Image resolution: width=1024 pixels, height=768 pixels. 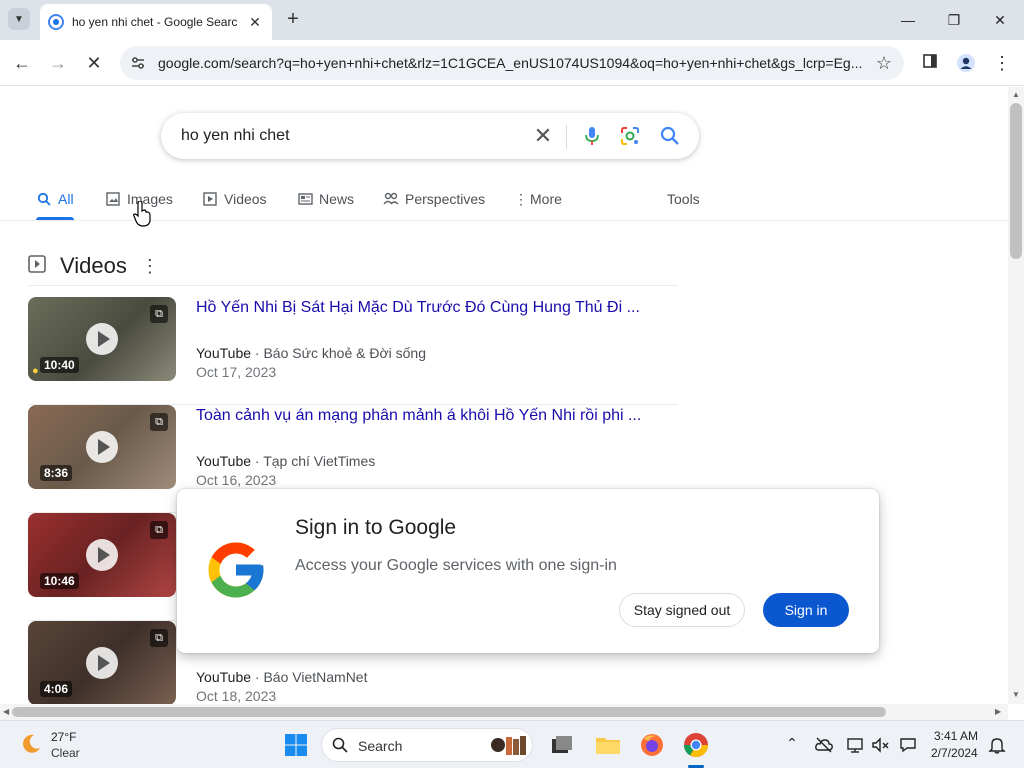 What do you see at coordinates (56, 473) in the screenshot?
I see `video-duration: 8:36` at bounding box center [56, 473].